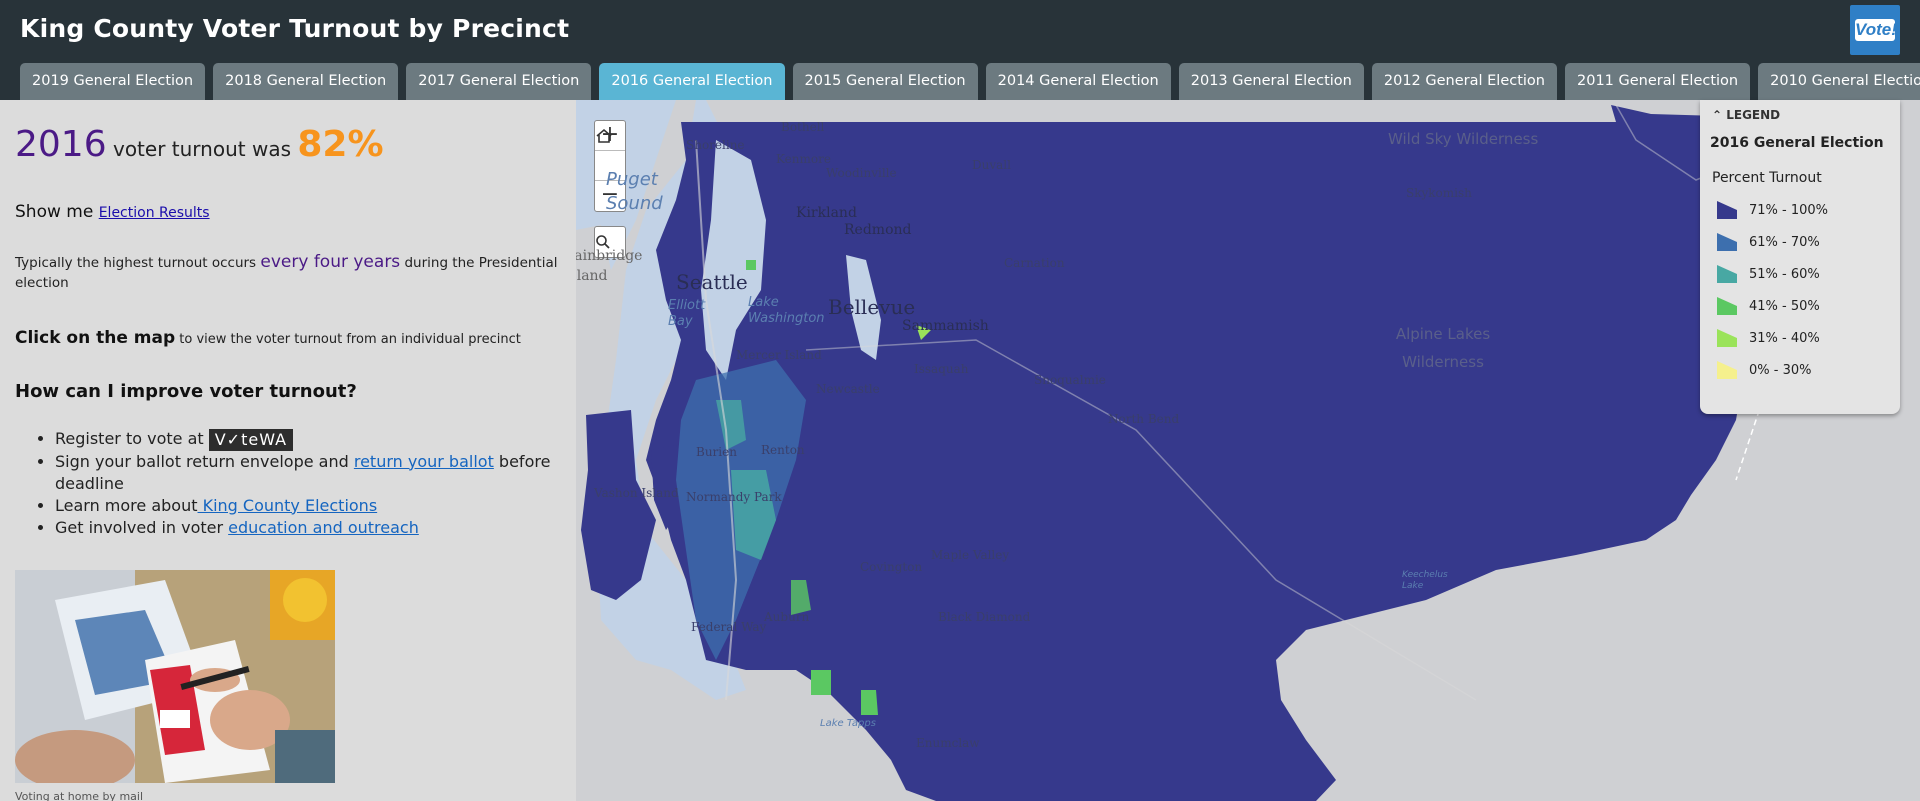  What do you see at coordinates (132, 438) in the screenshot?
I see `register-text: Register to vote at` at bounding box center [132, 438].